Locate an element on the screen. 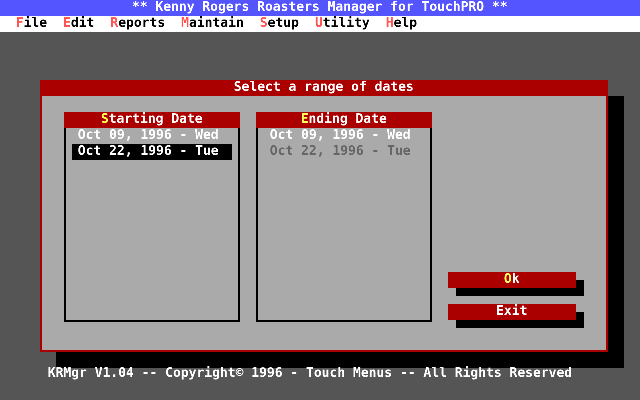 Image resolution: width=640 pixels, height=400 pixels. list-header: Starting Date is located at coordinates (152, 120).